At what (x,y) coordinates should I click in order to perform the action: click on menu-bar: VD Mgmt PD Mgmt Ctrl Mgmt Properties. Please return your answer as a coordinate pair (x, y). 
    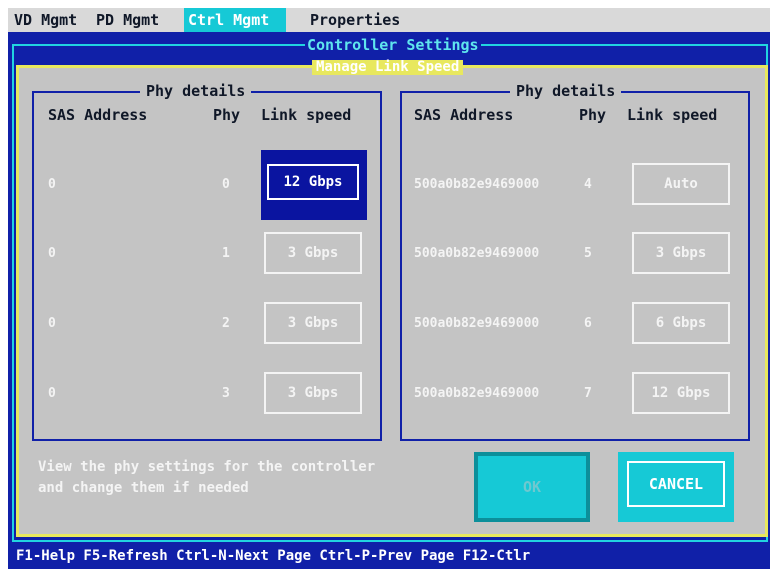
    Looking at the image, I should click on (389, 20).